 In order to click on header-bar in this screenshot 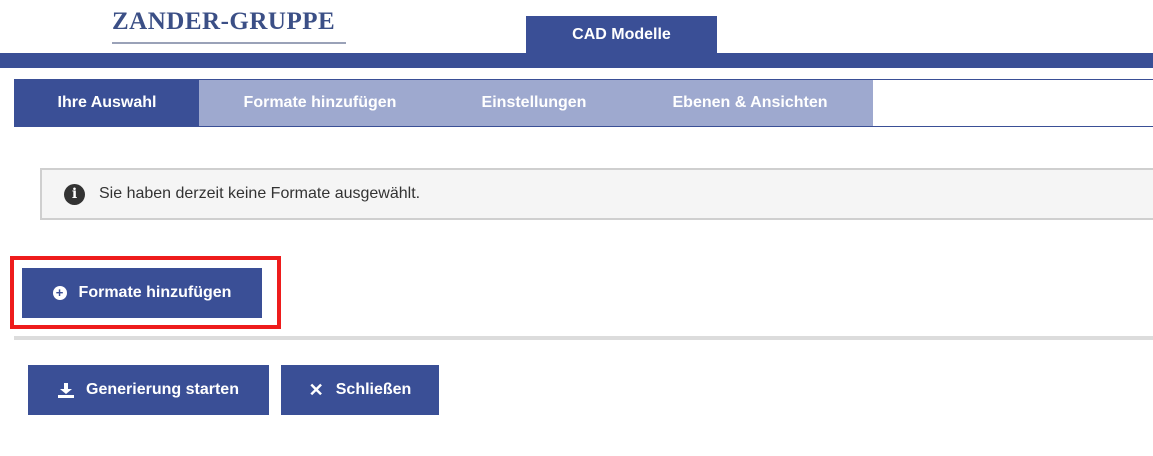, I will do `click(576, 60)`.